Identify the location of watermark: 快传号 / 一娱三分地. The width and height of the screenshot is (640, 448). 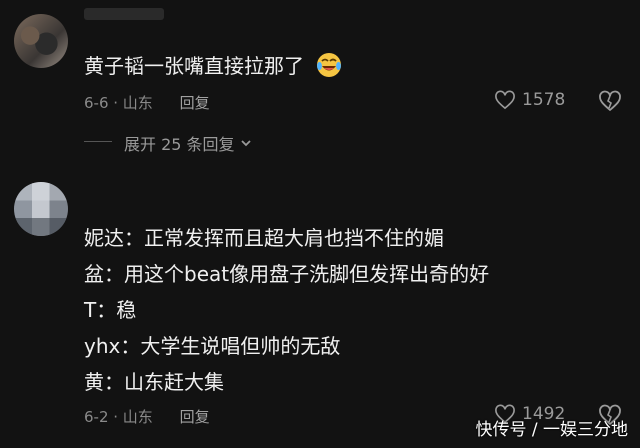
(551, 430).